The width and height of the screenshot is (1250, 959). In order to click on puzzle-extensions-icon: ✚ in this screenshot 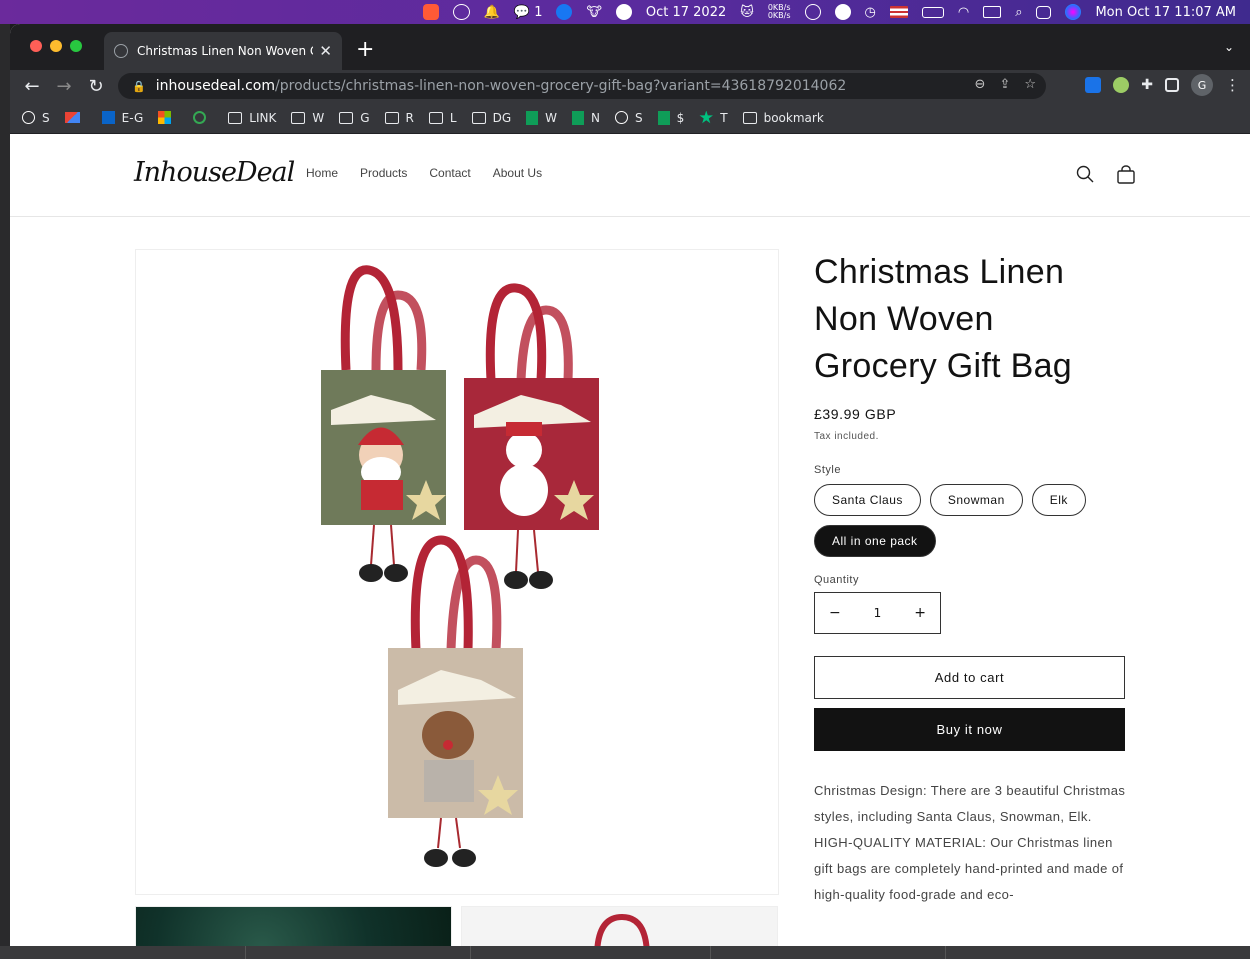, I will do `click(1147, 85)`.